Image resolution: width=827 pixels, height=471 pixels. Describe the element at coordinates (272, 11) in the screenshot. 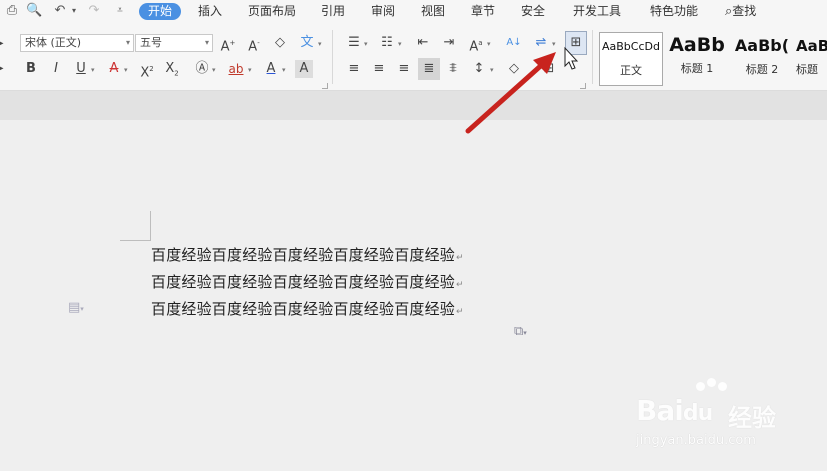

I see `tab-page-layout: 页面布局` at that location.